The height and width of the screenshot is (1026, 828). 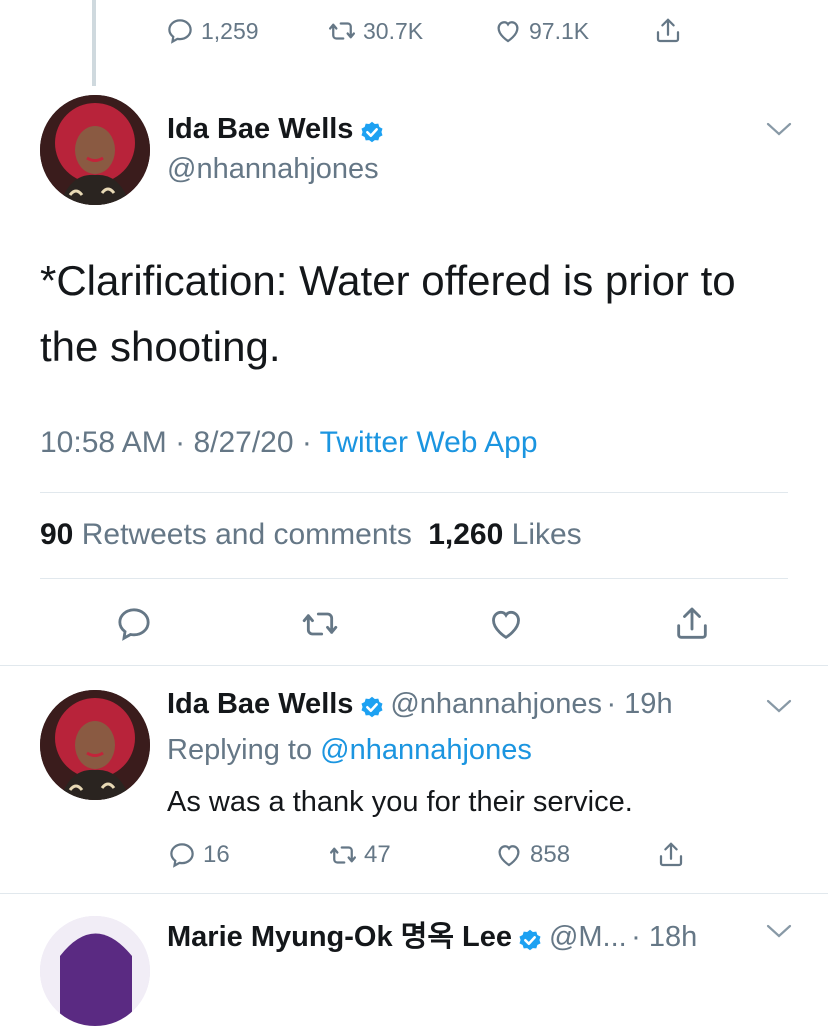 I want to click on like-action: 858, so click(x=532, y=855).